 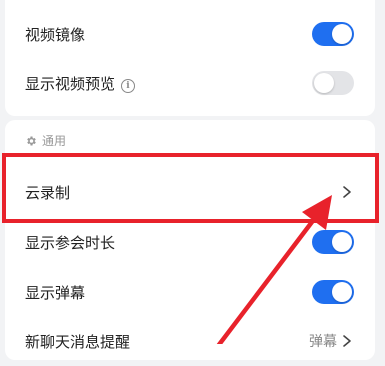 I want to click on show-meeting-duration-row: 显示参会时长, so click(x=190, y=242).